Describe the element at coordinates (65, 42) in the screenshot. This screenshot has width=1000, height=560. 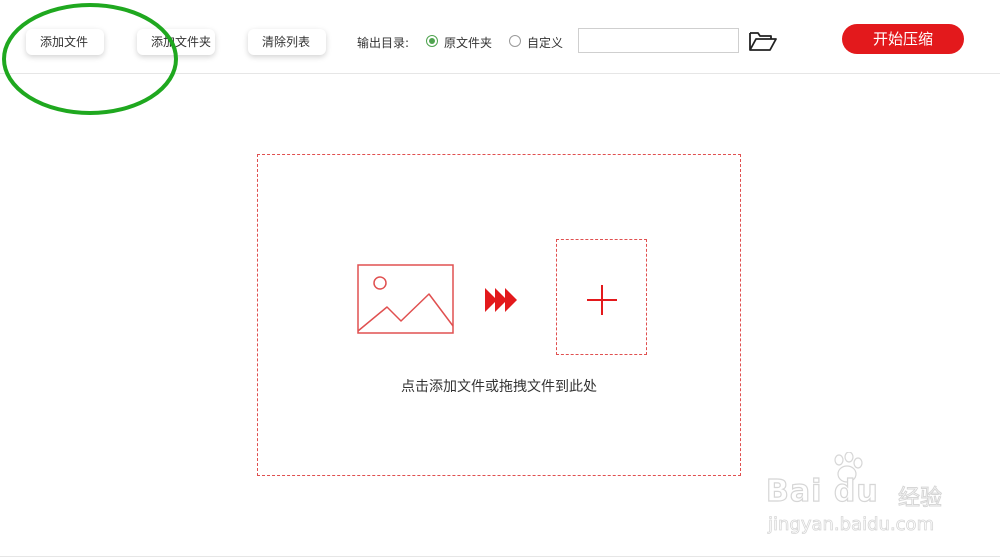
I see `add-file-button: 添加文件` at that location.